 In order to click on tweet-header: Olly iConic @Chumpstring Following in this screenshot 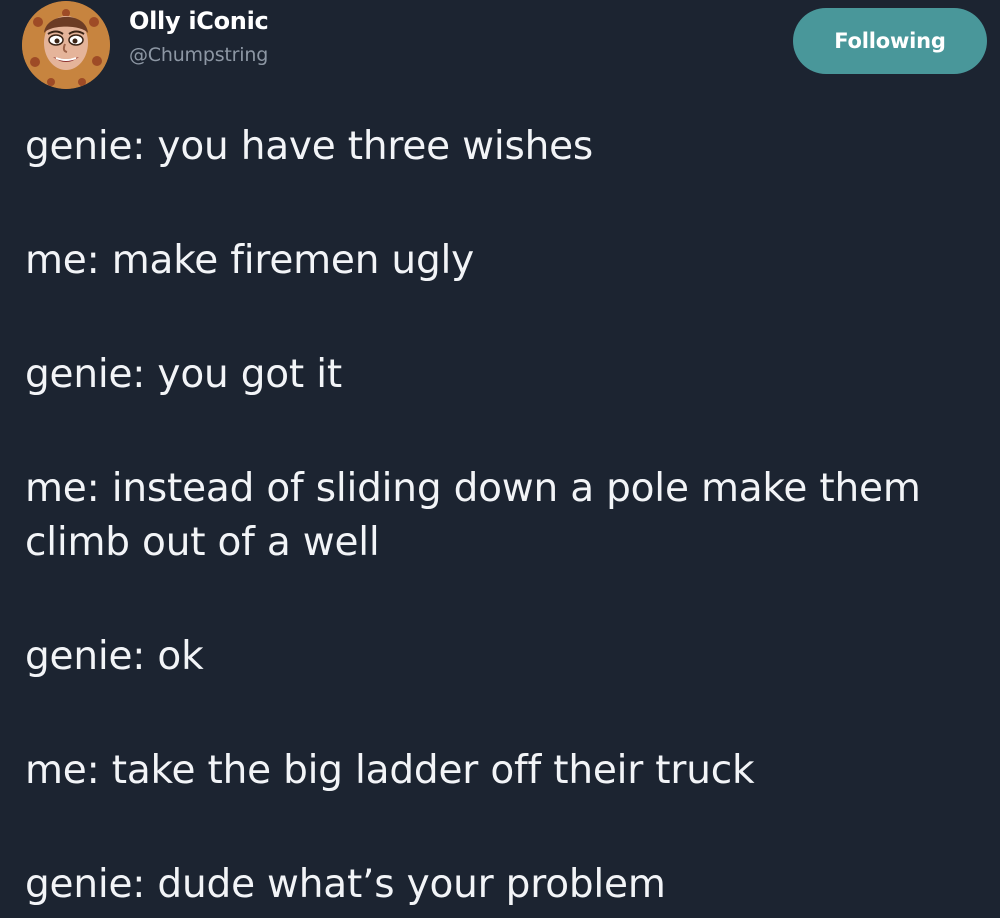, I will do `click(505, 48)`.